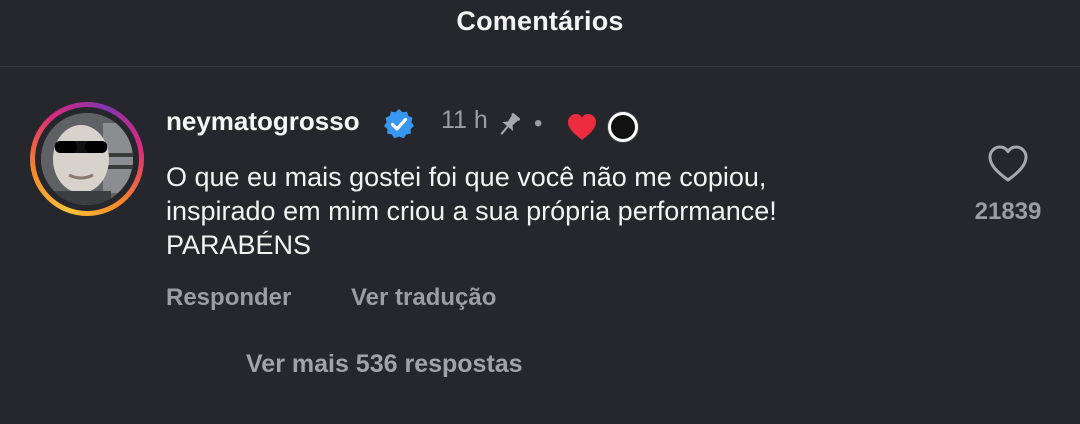  I want to click on pin-icon, so click(510, 124).